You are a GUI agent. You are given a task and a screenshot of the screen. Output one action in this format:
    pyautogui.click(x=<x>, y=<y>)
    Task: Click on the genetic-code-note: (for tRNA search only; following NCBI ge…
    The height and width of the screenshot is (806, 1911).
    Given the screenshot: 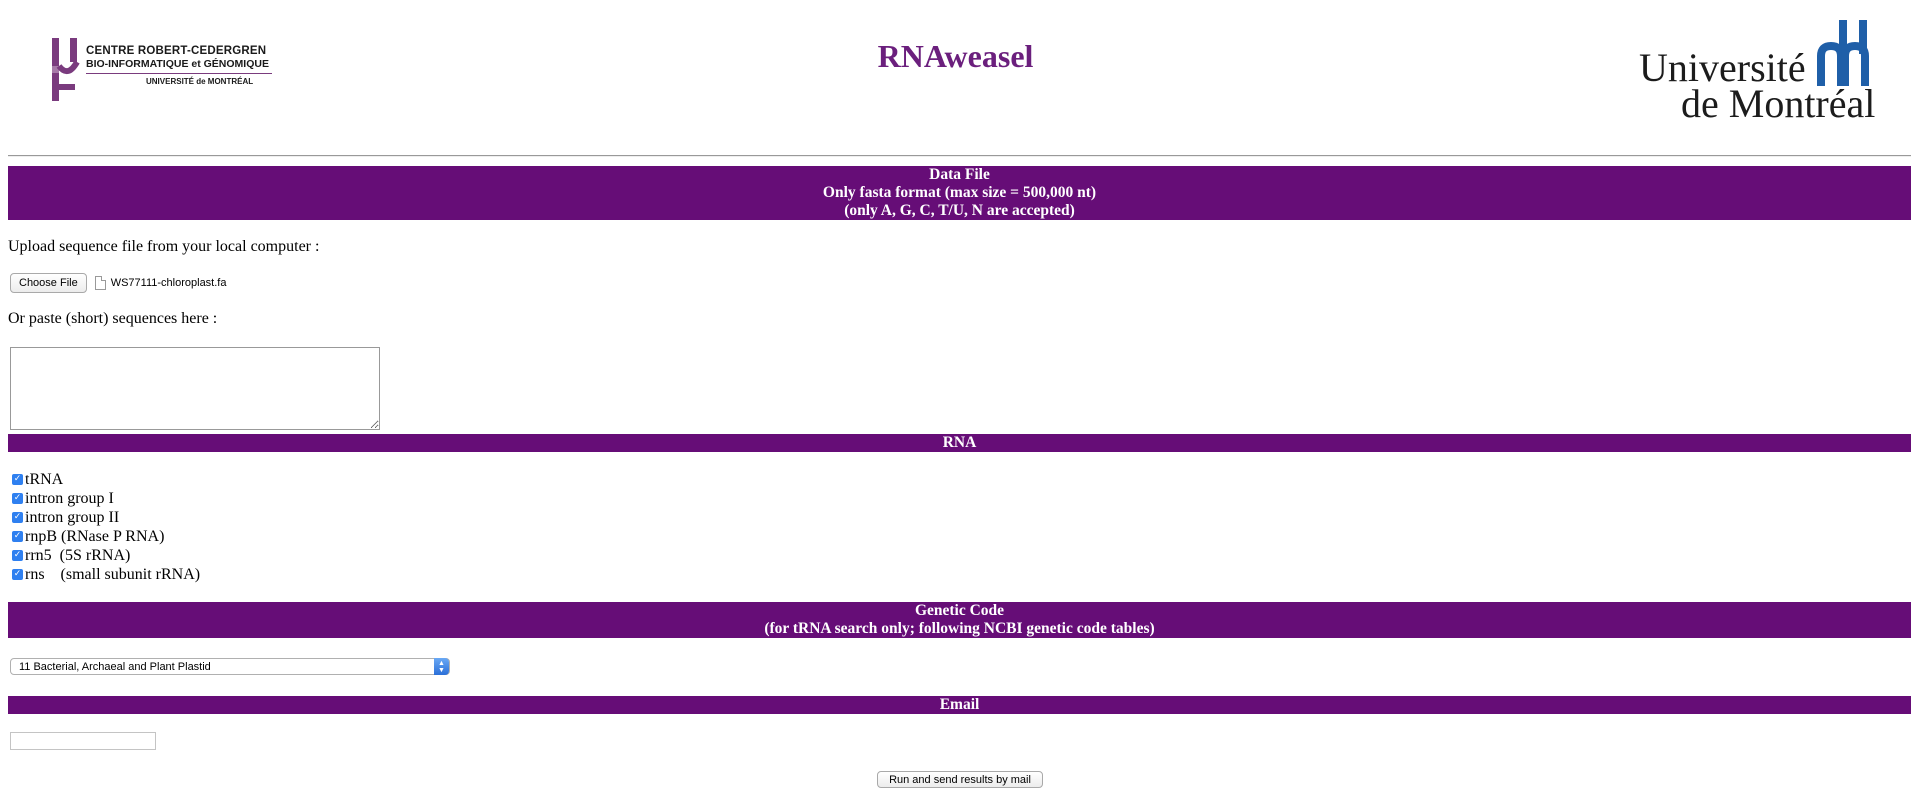 What is the action you would take?
    pyautogui.click(x=959, y=628)
    